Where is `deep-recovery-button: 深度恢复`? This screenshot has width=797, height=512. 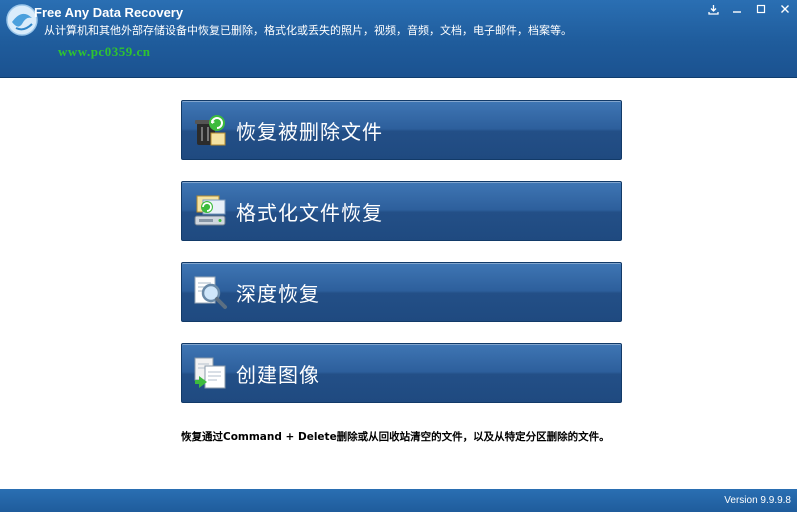 deep-recovery-button: 深度恢复 is located at coordinates (401, 292).